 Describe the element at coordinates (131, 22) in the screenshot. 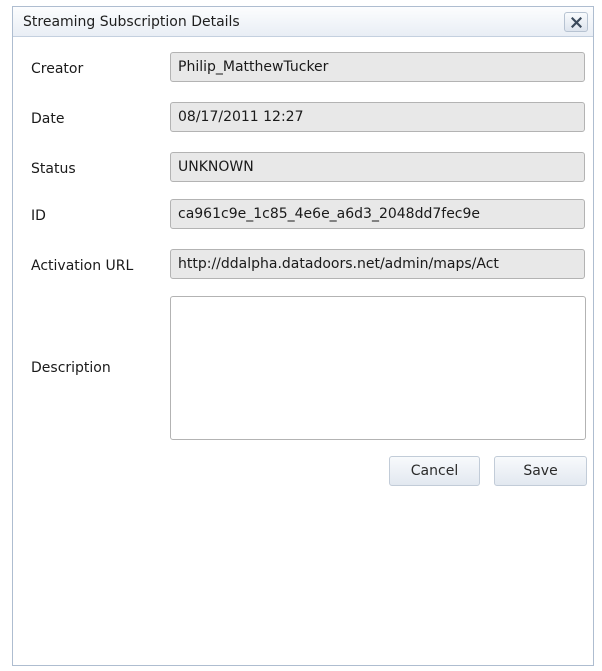

I see `dialog-title: Streaming Subscription Details` at that location.